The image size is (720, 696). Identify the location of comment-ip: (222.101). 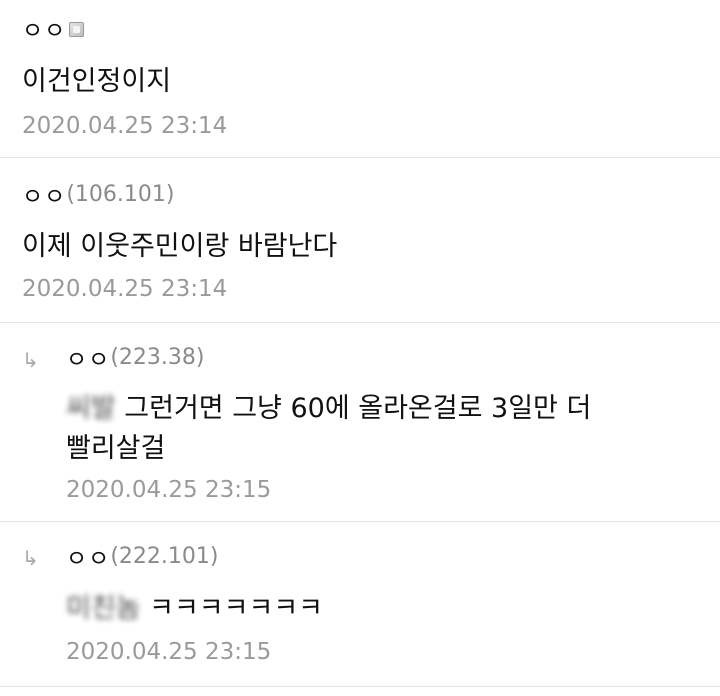
(164, 556).